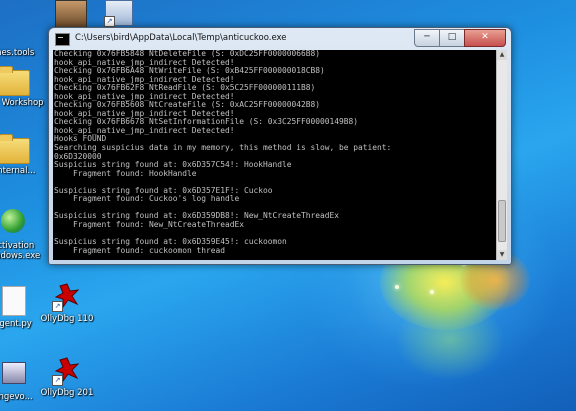 This screenshot has height=411, width=576. I want to click on desktop-icon-activation: Activation windows.exe, so click(22, 233).